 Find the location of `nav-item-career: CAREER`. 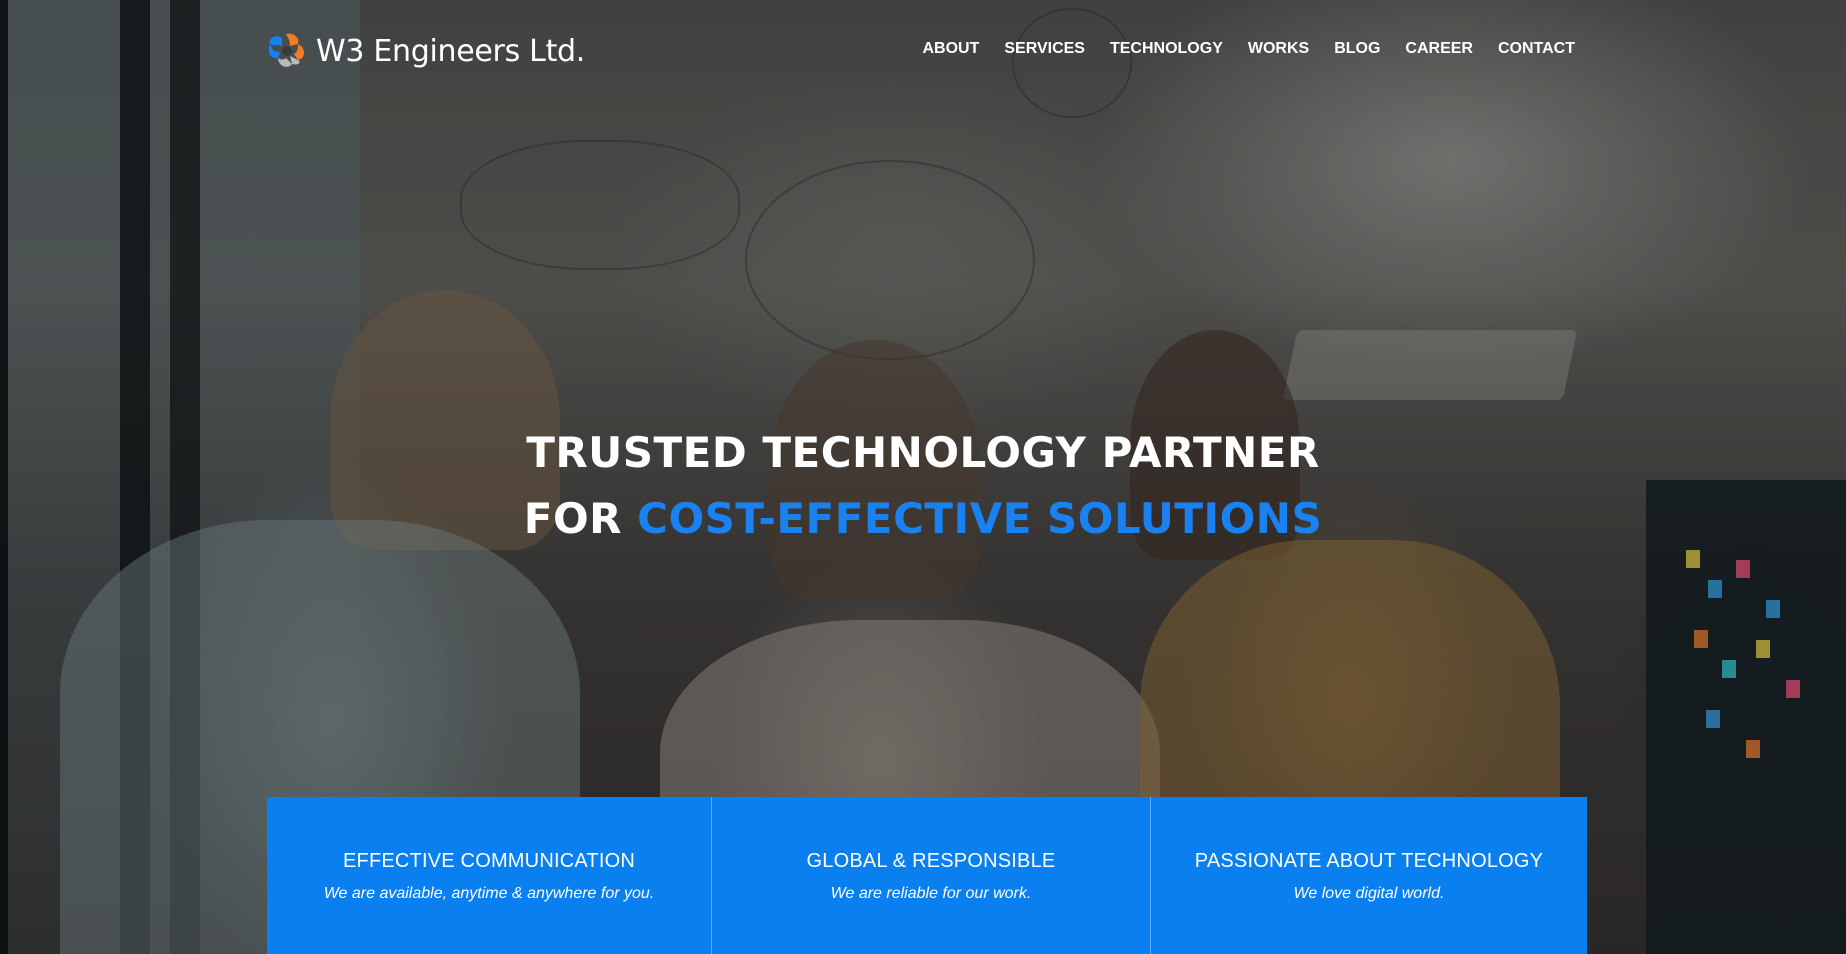

nav-item-career: CAREER is located at coordinates (1439, 49).